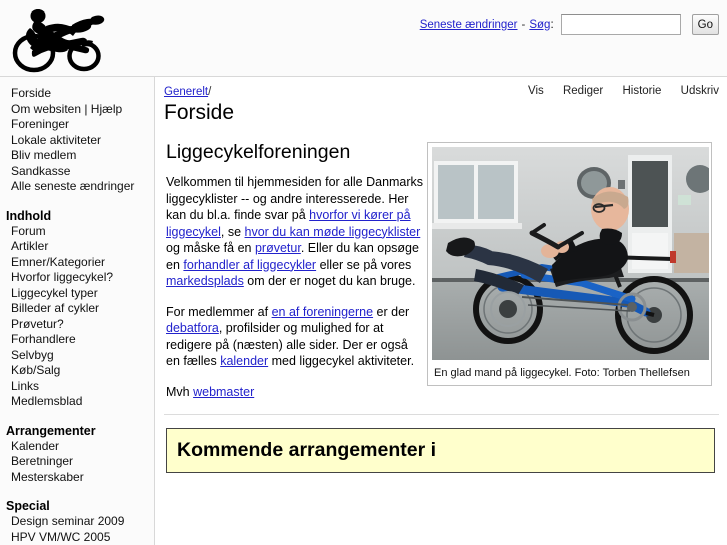  I want to click on recumbent-bicycle-logo-icon, so click(58, 41).